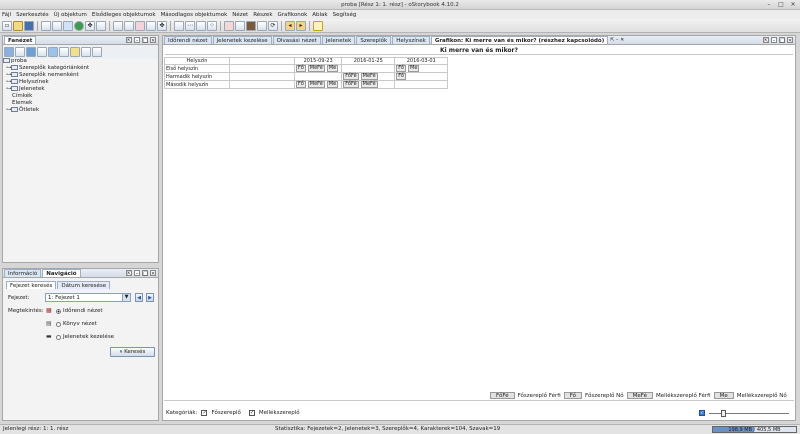 The width and height of the screenshot is (800, 434). What do you see at coordinates (46, 25) in the screenshot?
I see `part-icon` at bounding box center [46, 25].